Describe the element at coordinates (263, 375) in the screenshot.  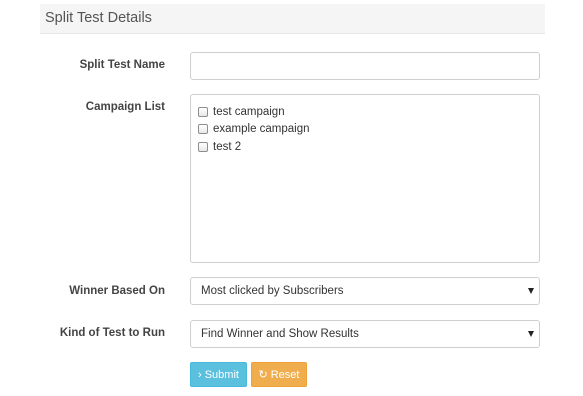
I see `refresh-icon: ↻` at that location.